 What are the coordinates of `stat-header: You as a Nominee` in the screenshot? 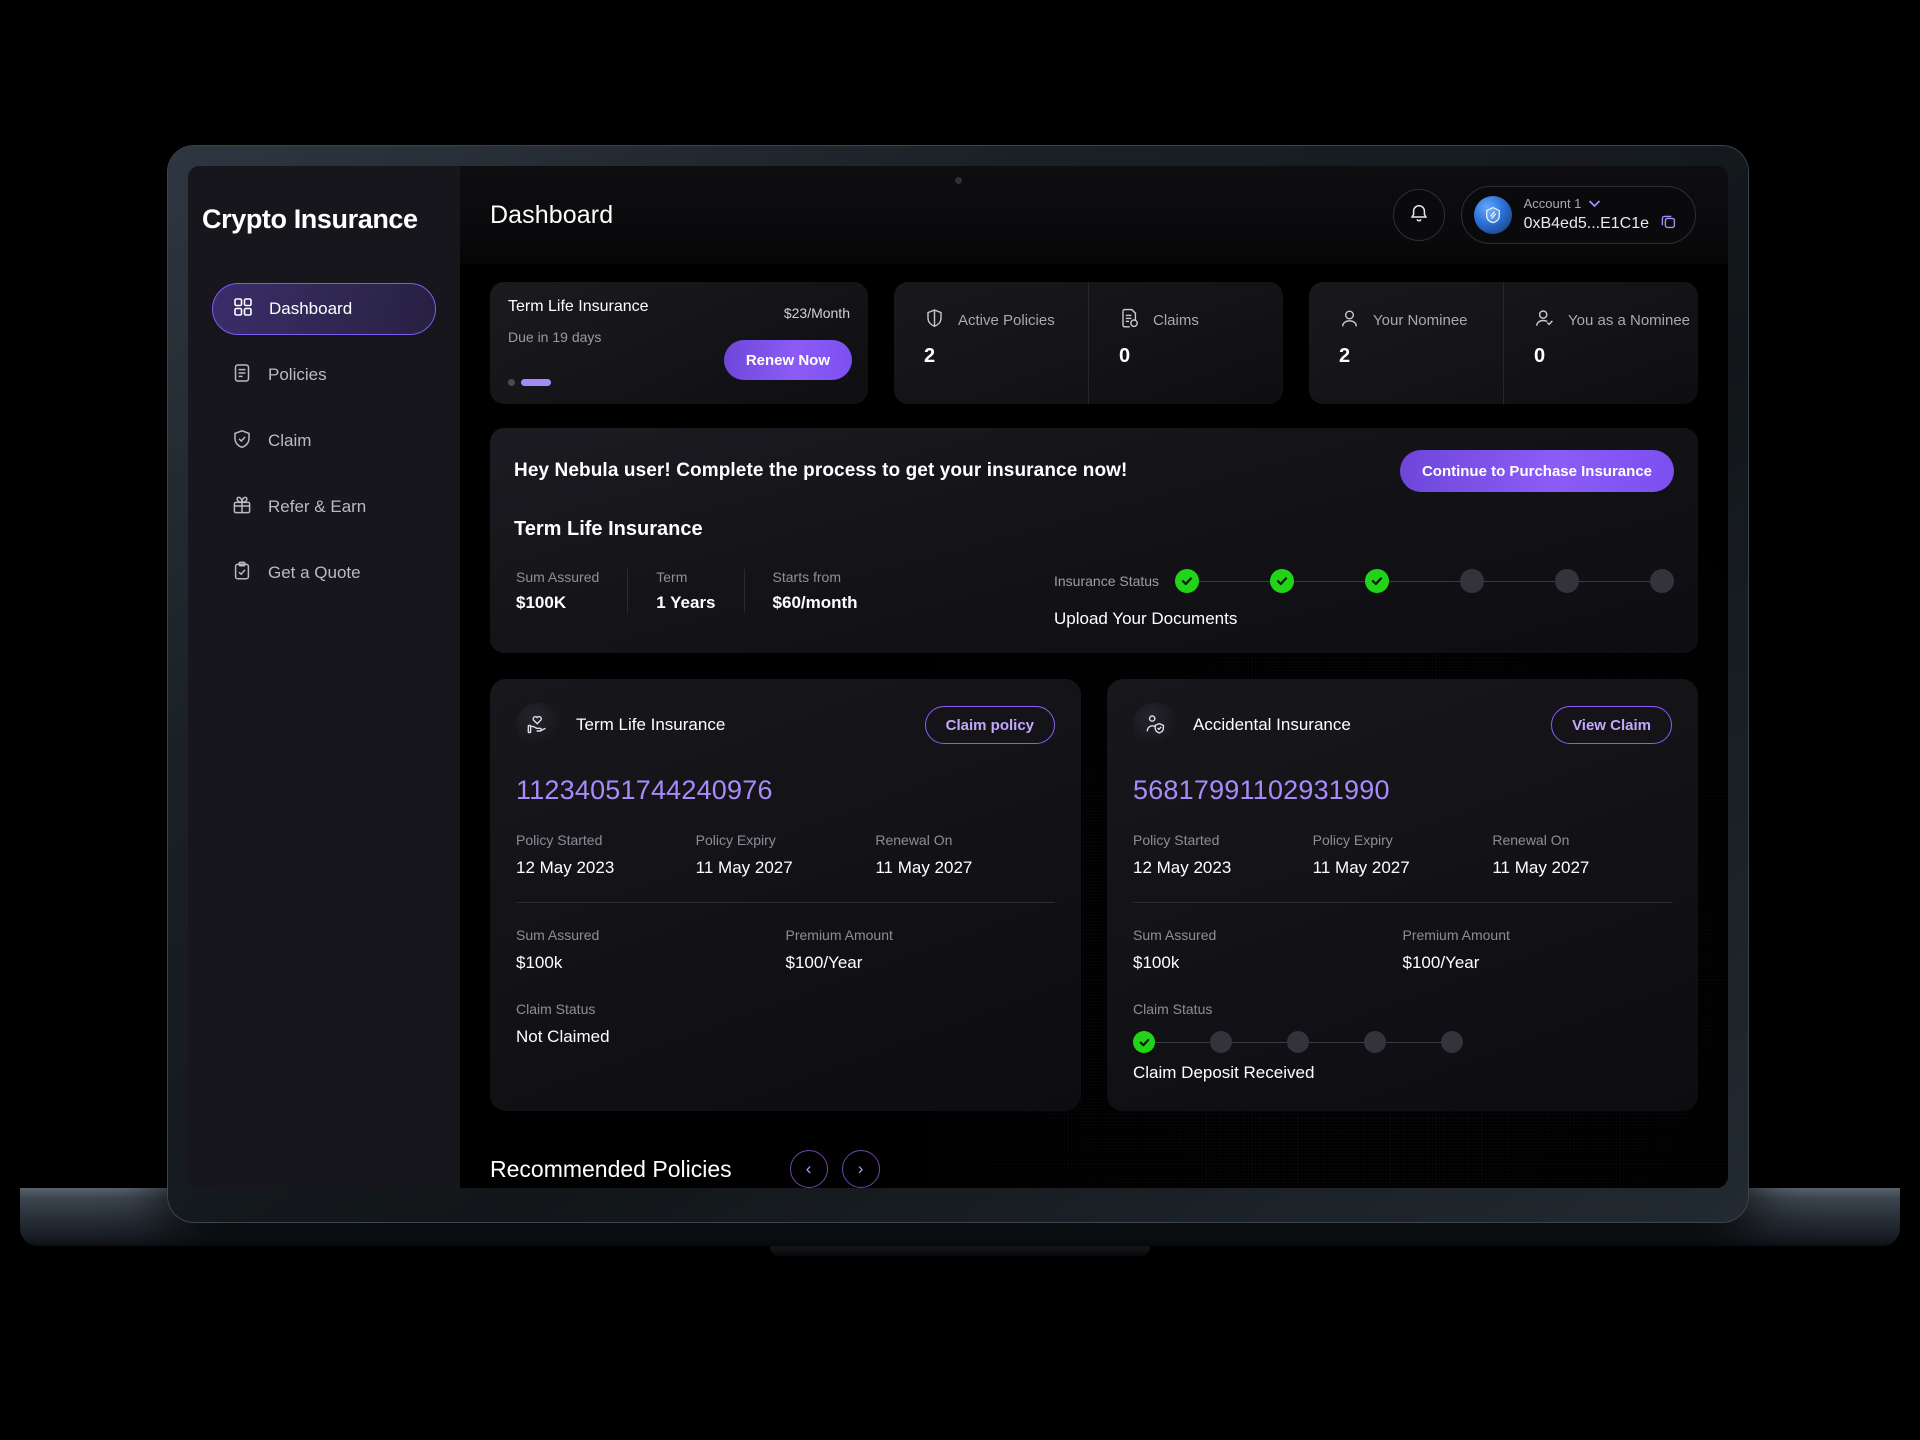 It's located at (1616, 320).